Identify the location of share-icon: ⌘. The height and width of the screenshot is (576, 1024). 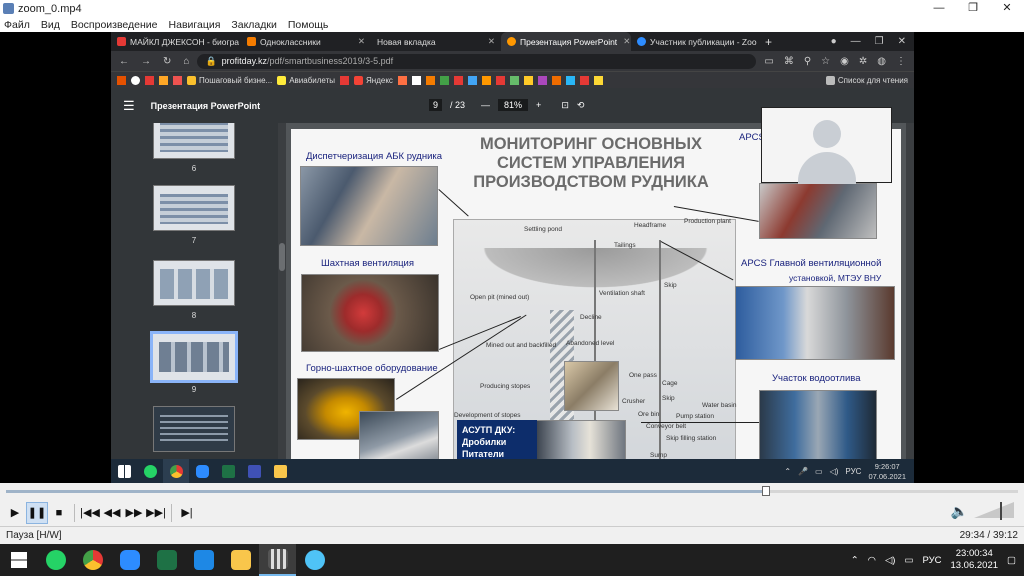
(789, 61).